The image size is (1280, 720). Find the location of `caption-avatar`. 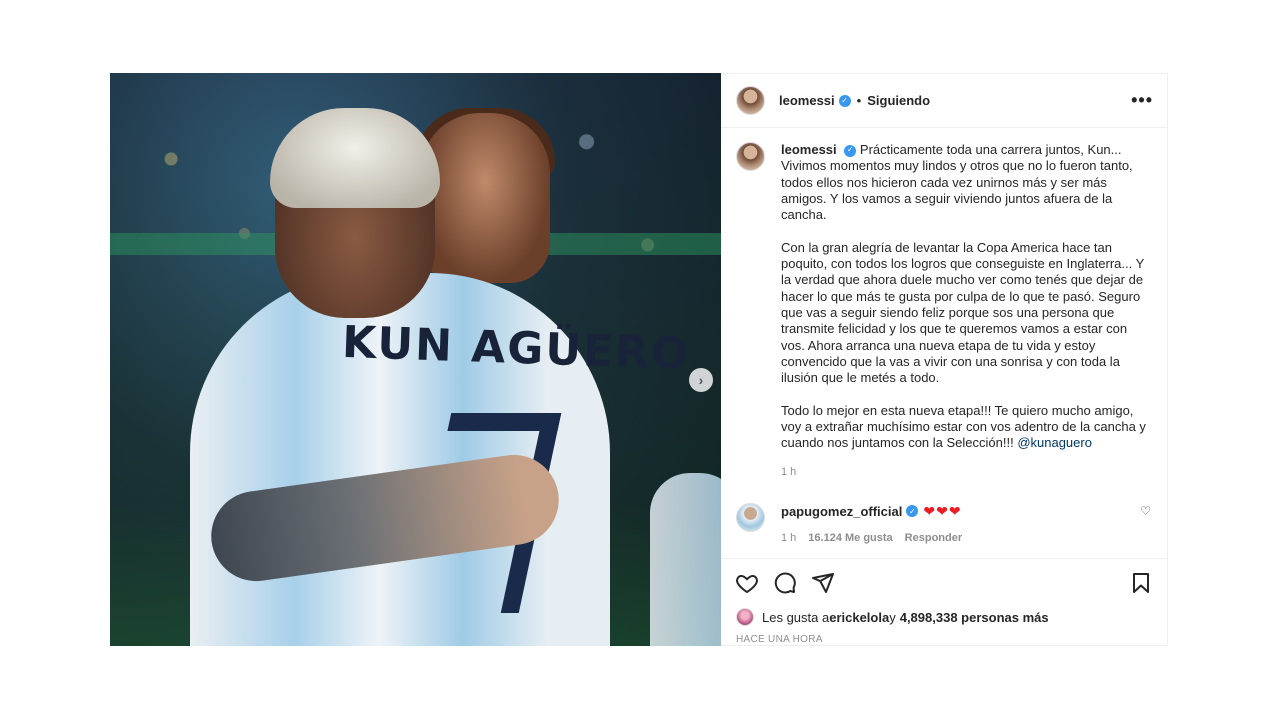

caption-avatar is located at coordinates (750, 156).